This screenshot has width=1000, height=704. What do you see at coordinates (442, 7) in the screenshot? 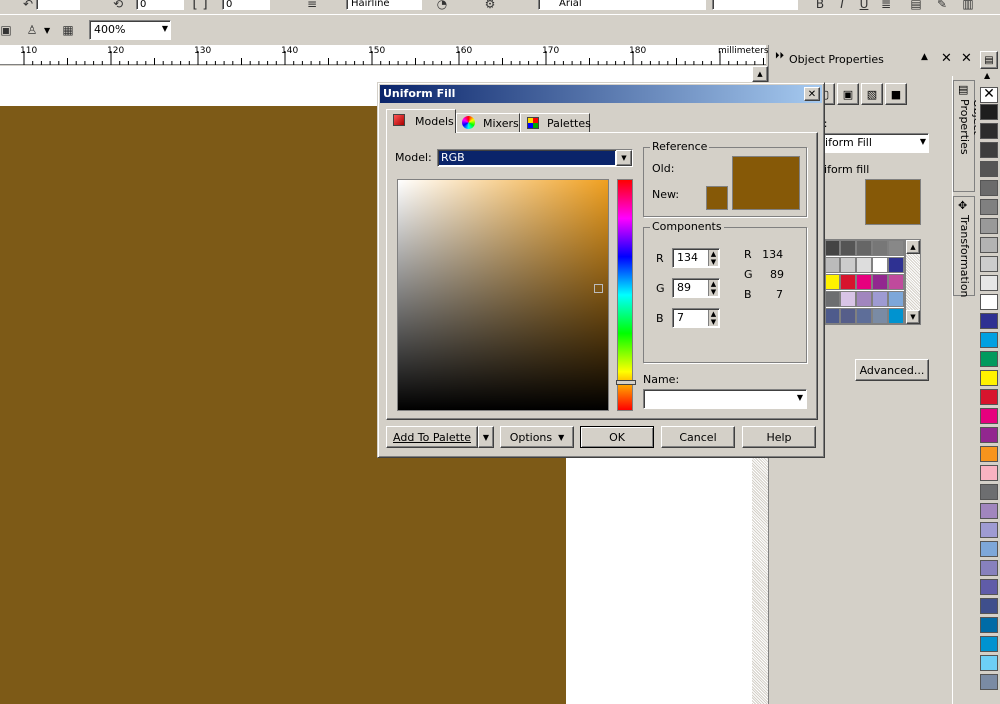
I see `order-icon: ◔` at bounding box center [442, 7].